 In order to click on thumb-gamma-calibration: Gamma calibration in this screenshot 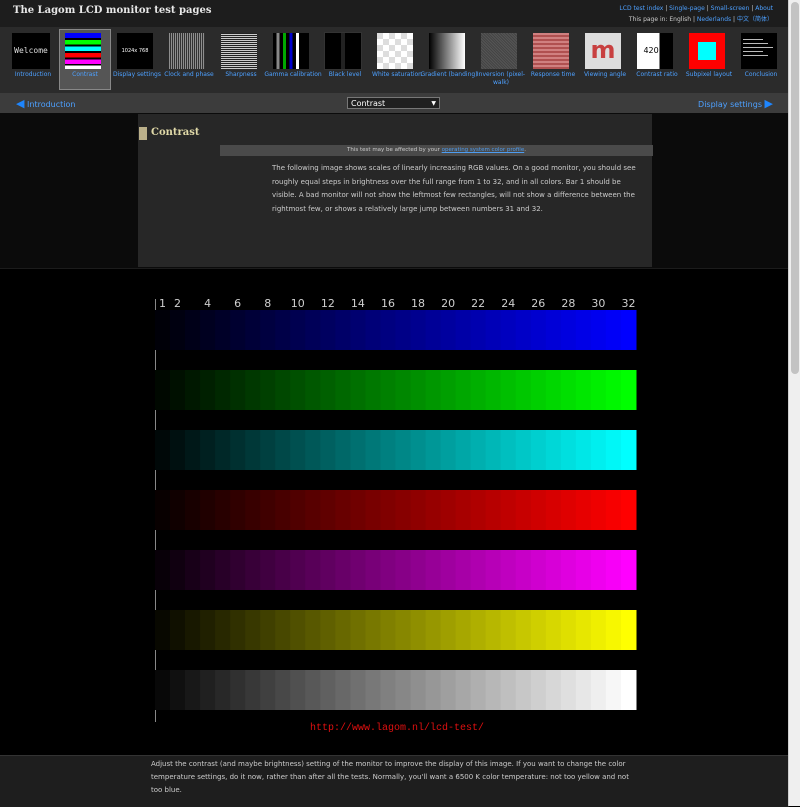, I will do `click(293, 59)`.